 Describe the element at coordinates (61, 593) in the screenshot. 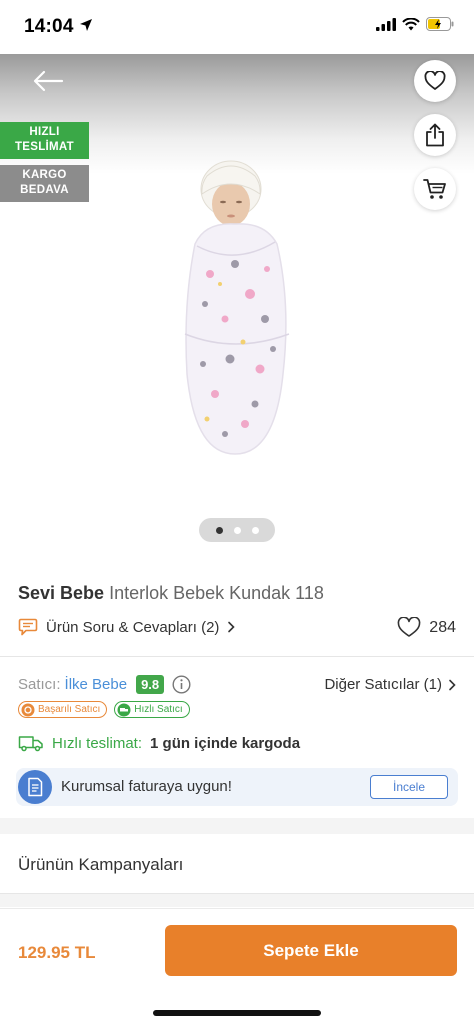

I see `product-brand: Sevi Bebe` at that location.